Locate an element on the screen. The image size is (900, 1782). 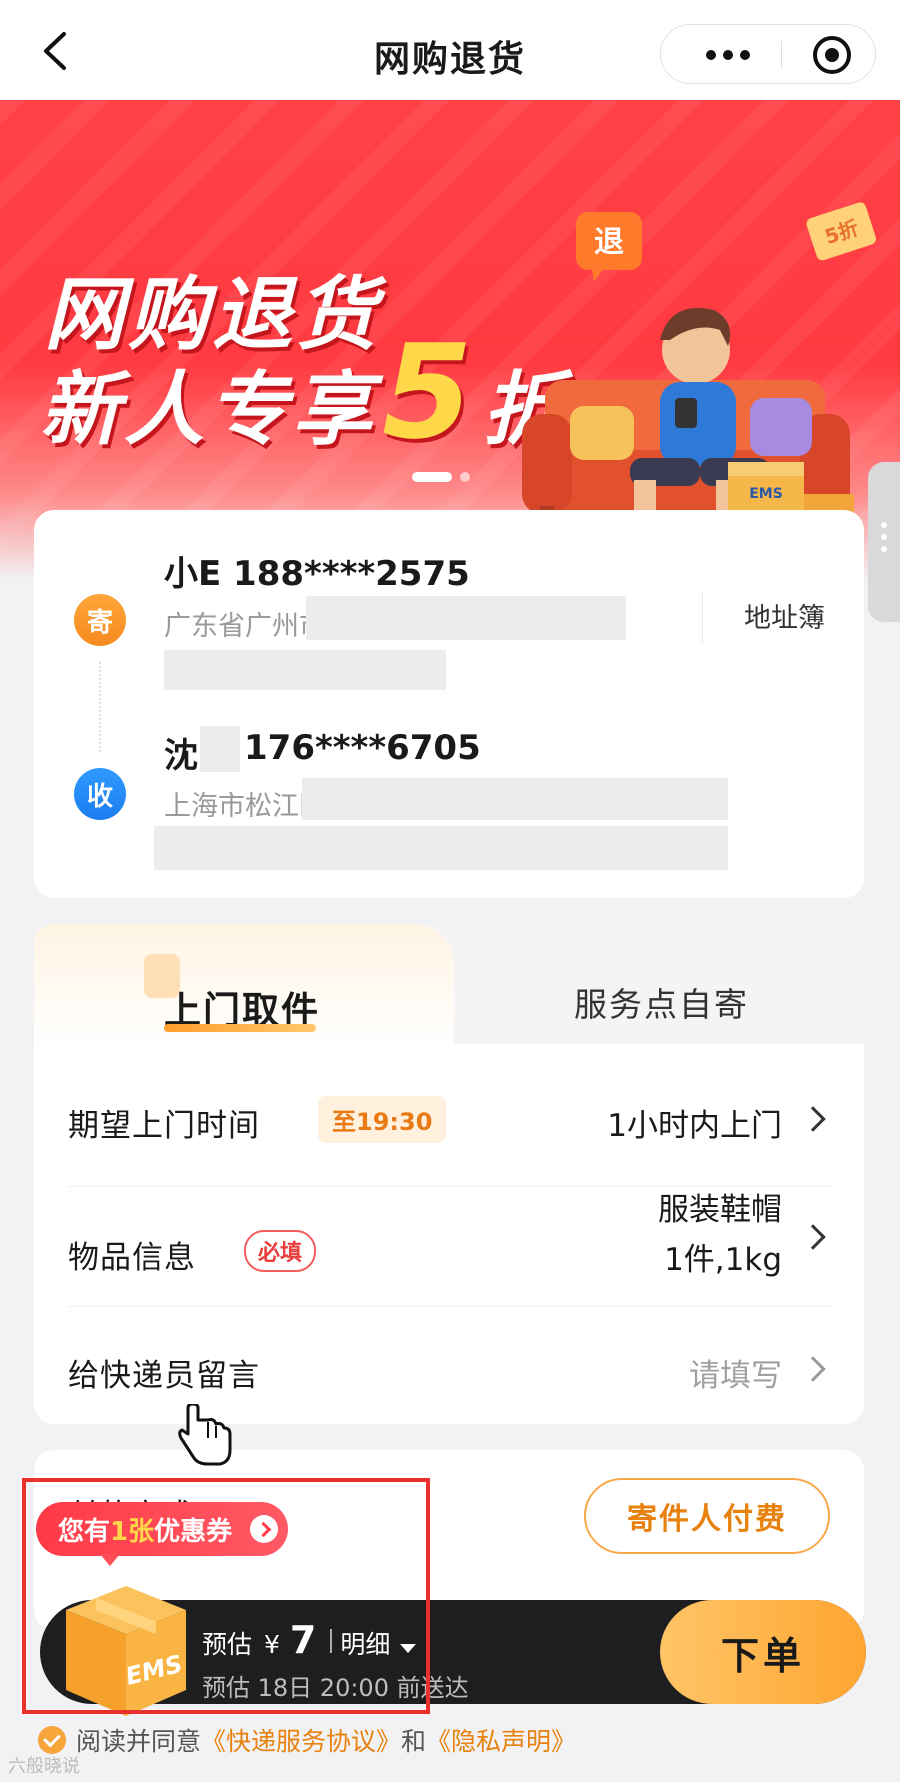
highlight-annotation-box is located at coordinates (226, 1596).